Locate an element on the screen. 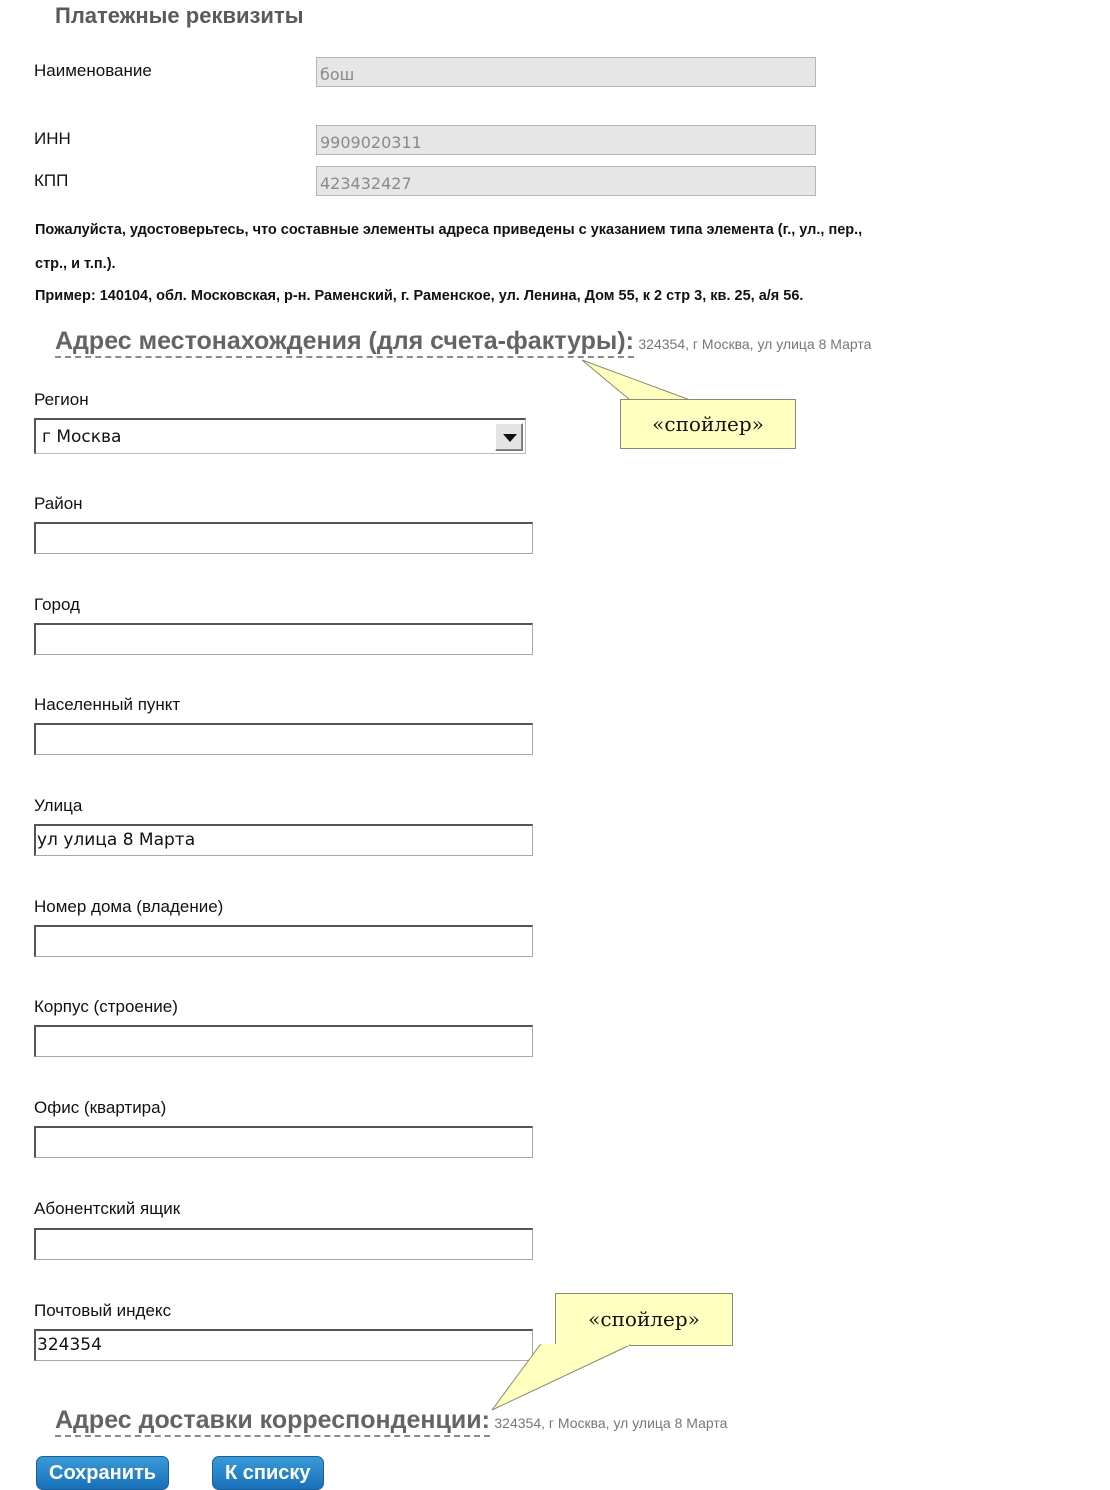 The width and height of the screenshot is (1110, 1490). kpp-field: 423432427 is located at coordinates (566, 181).